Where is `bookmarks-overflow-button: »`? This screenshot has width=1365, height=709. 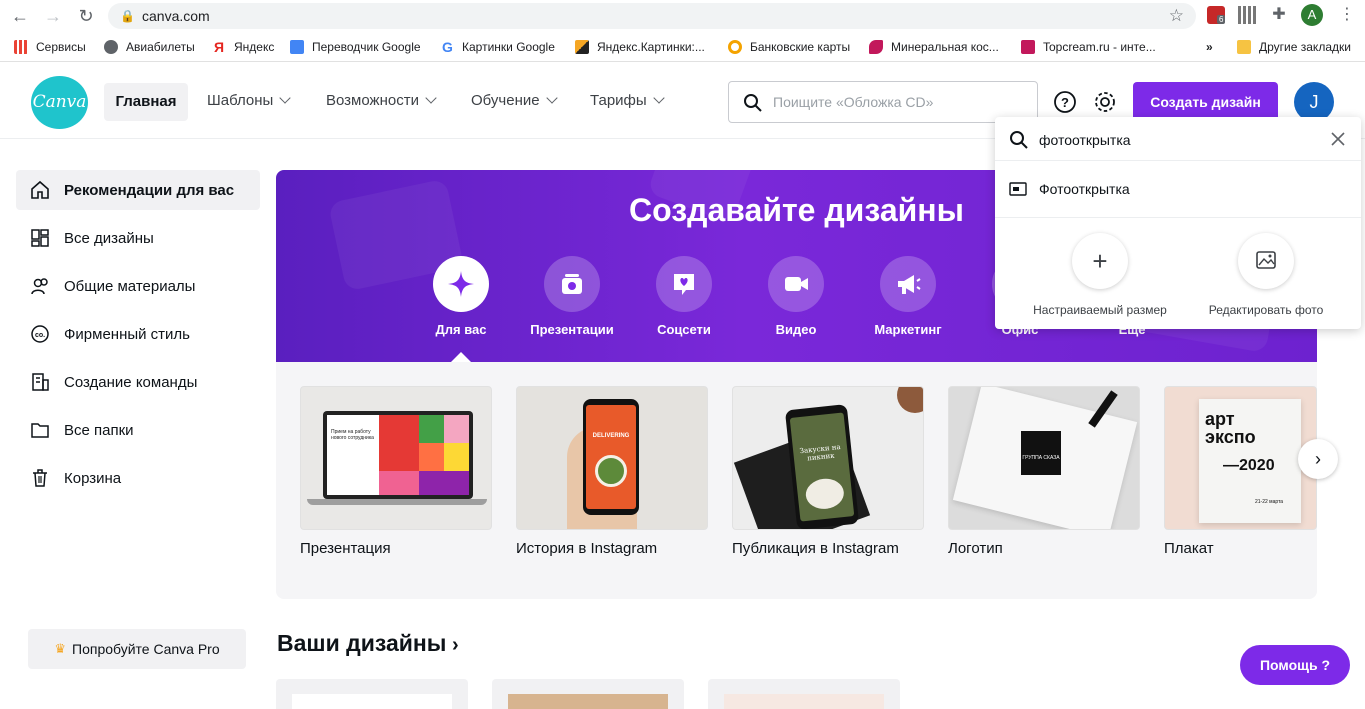
bookmarks-overflow-button: » is located at coordinates (1209, 47).